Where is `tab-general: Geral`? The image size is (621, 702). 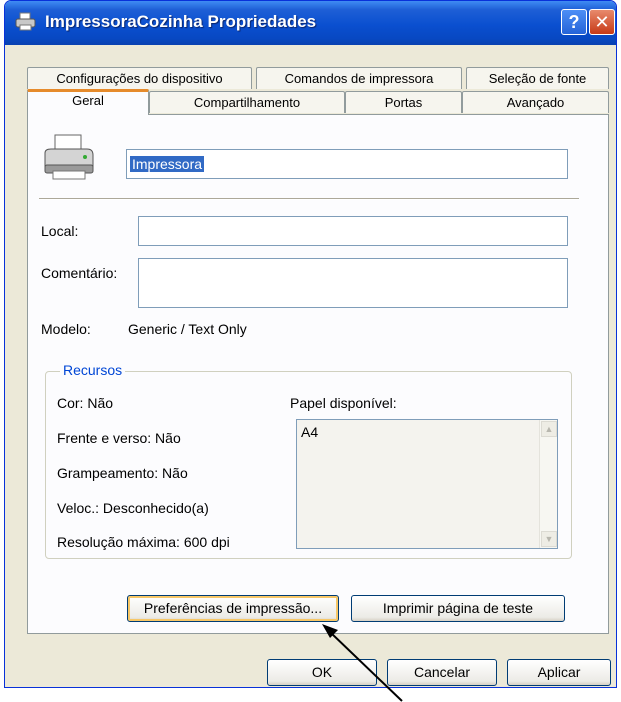
tab-general: Geral is located at coordinates (88, 102).